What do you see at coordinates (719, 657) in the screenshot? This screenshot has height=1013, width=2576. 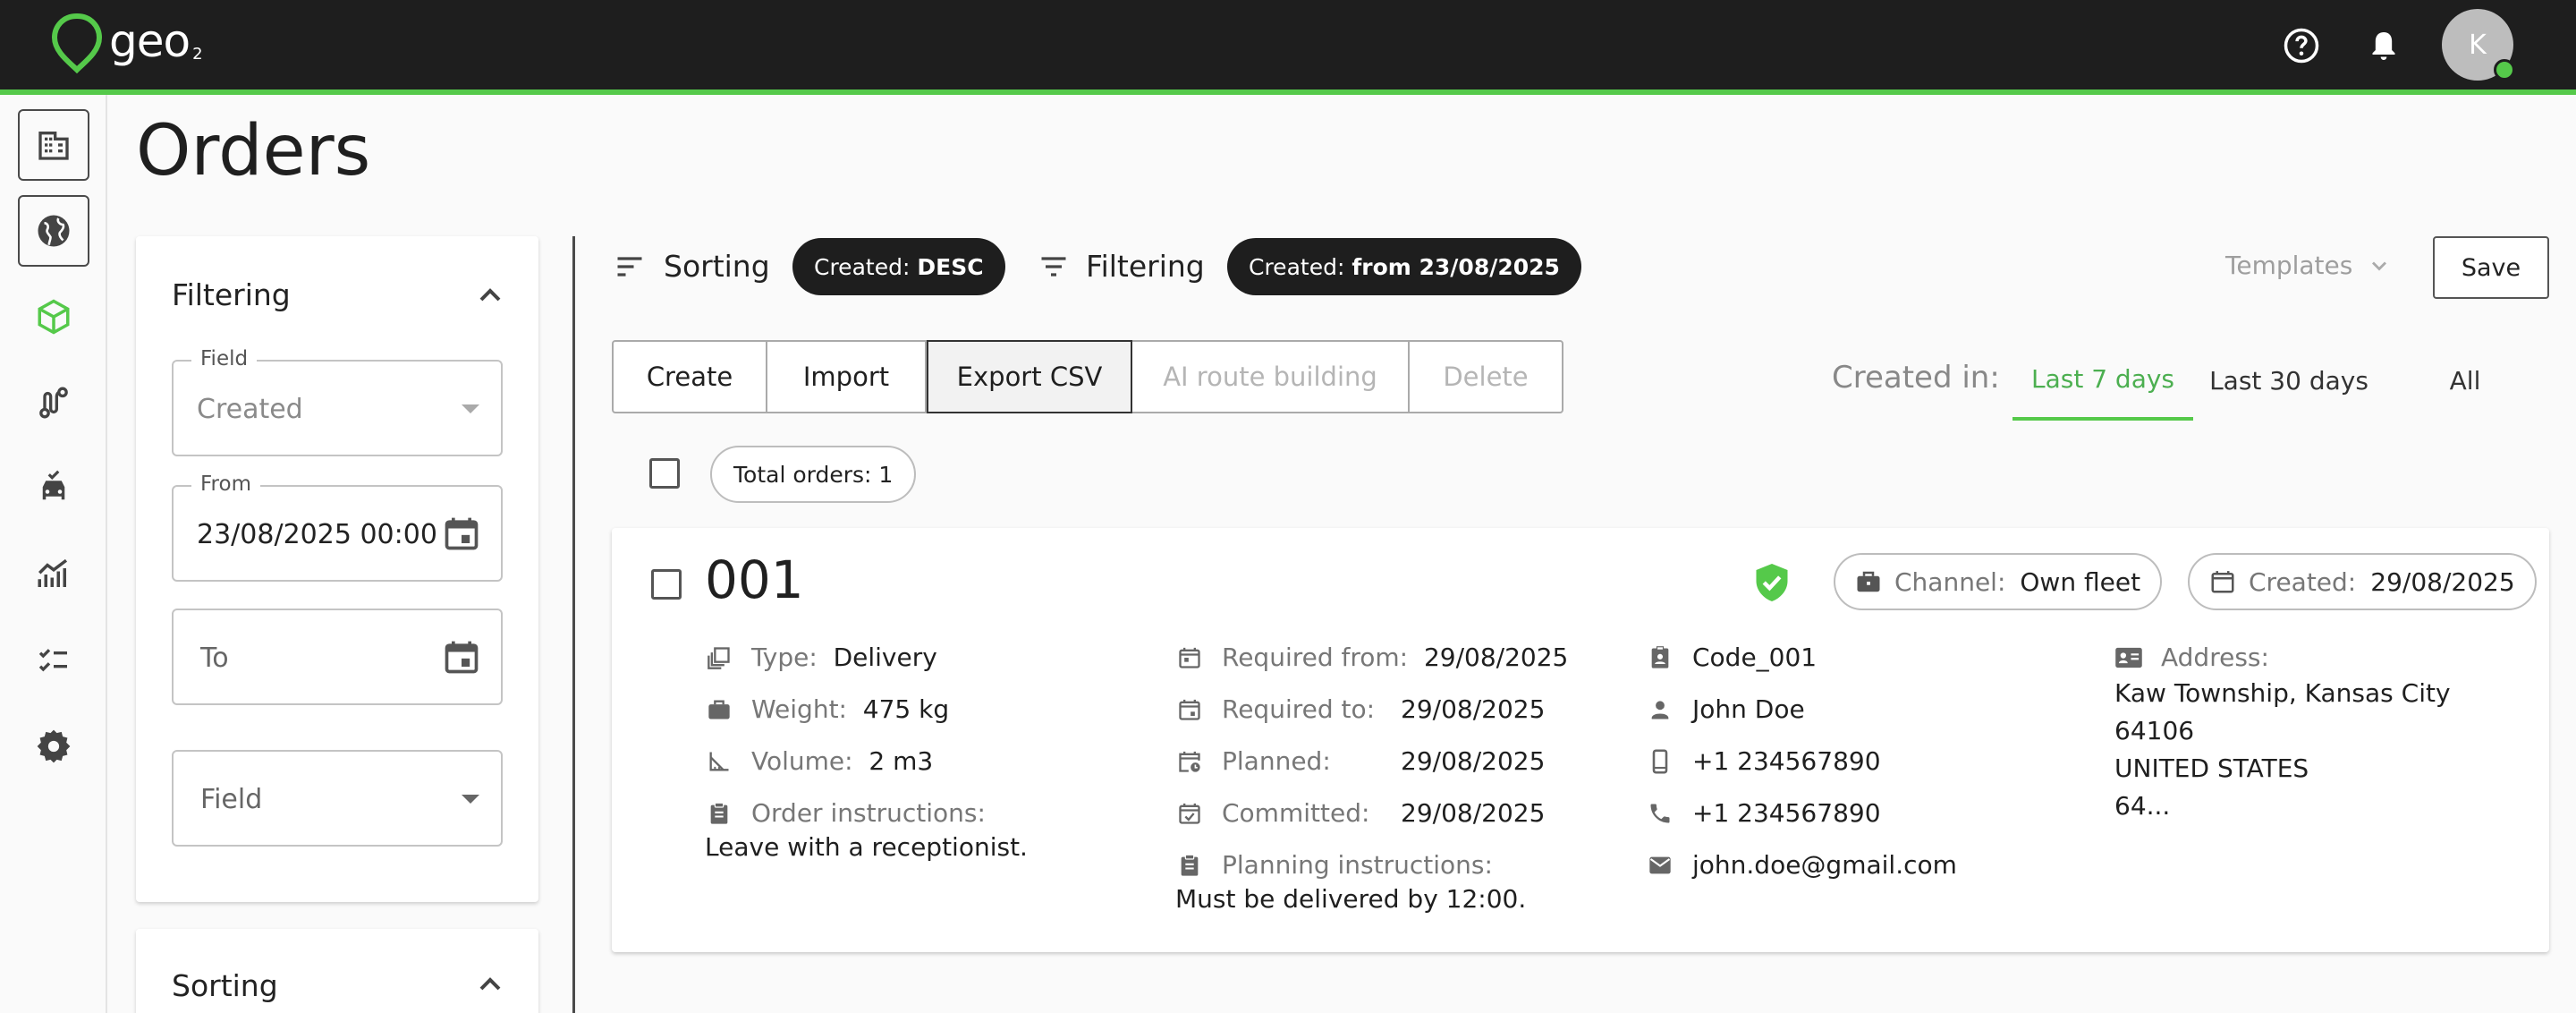 I see `layers-icon` at bounding box center [719, 657].